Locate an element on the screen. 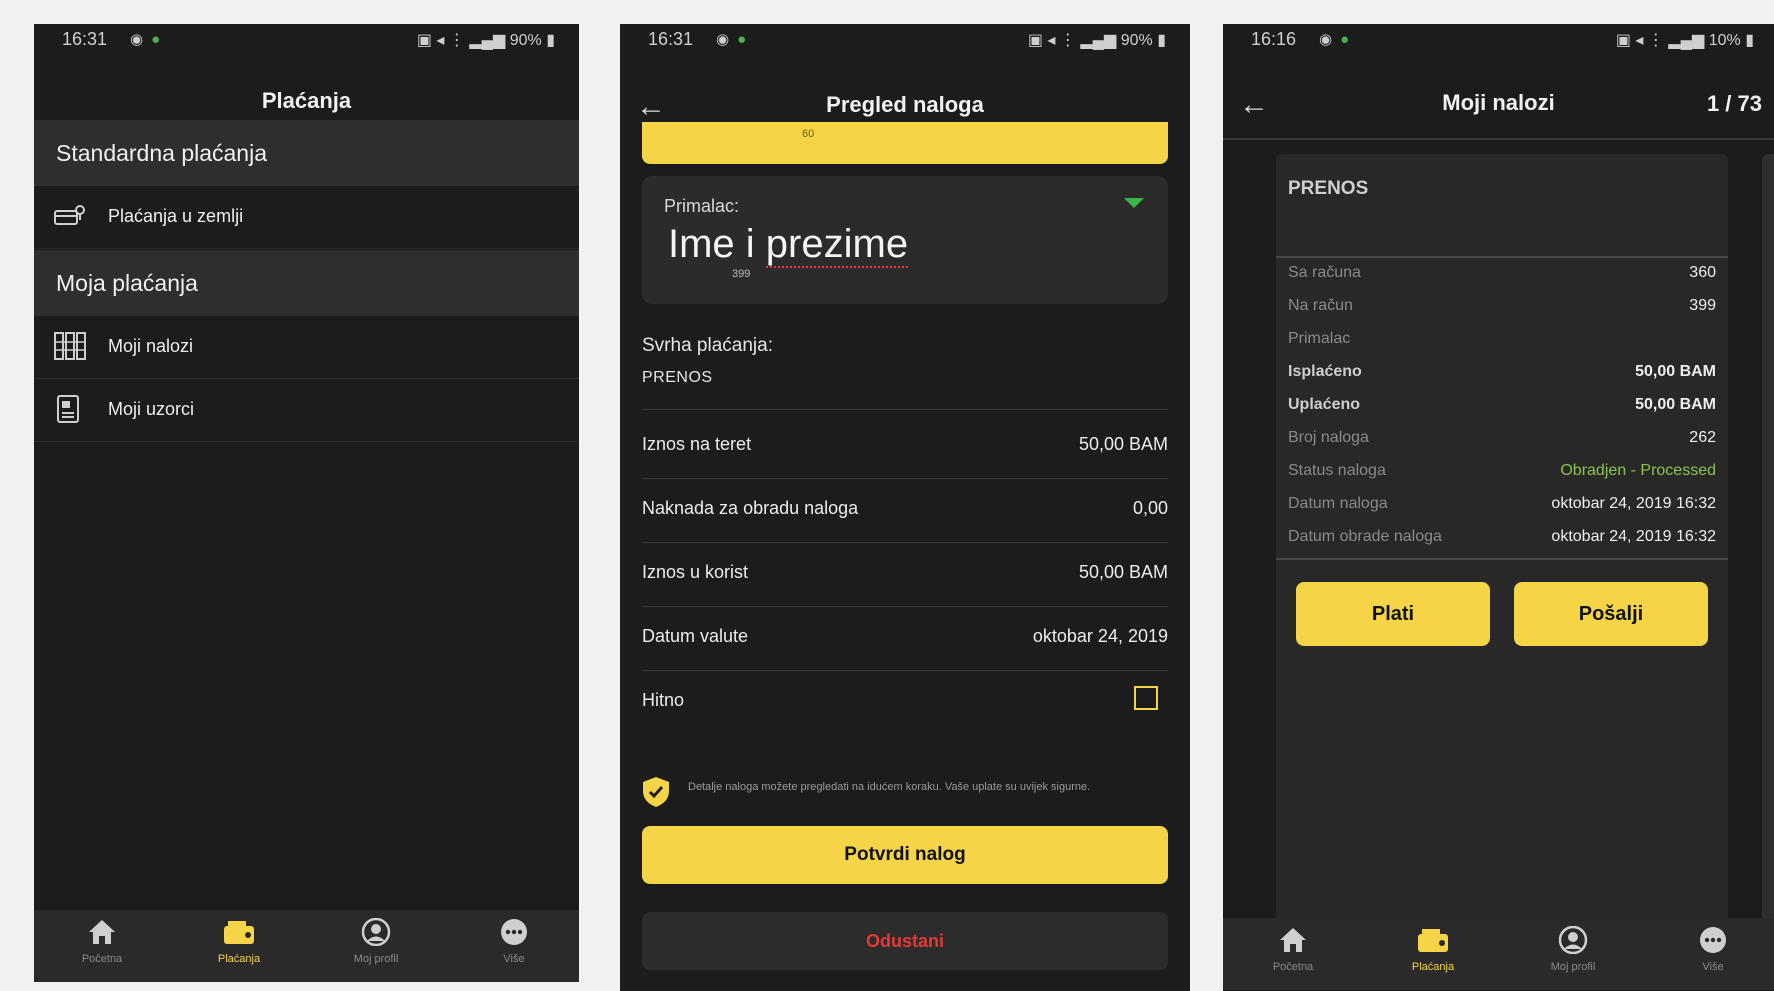 This screenshot has width=1774, height=991. detail-row-fee: Naknada za obradu naloga 0,00 is located at coordinates (905, 510).